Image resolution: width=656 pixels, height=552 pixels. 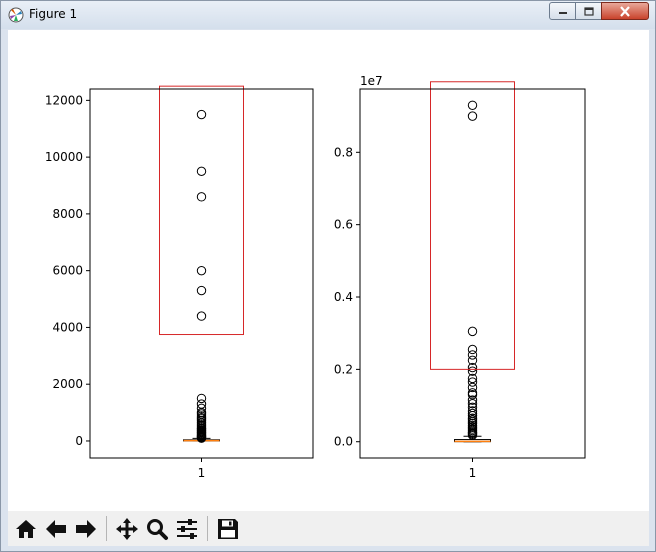 What do you see at coordinates (343, 297) in the screenshot?
I see `y-tick-label: 0.4` at bounding box center [343, 297].